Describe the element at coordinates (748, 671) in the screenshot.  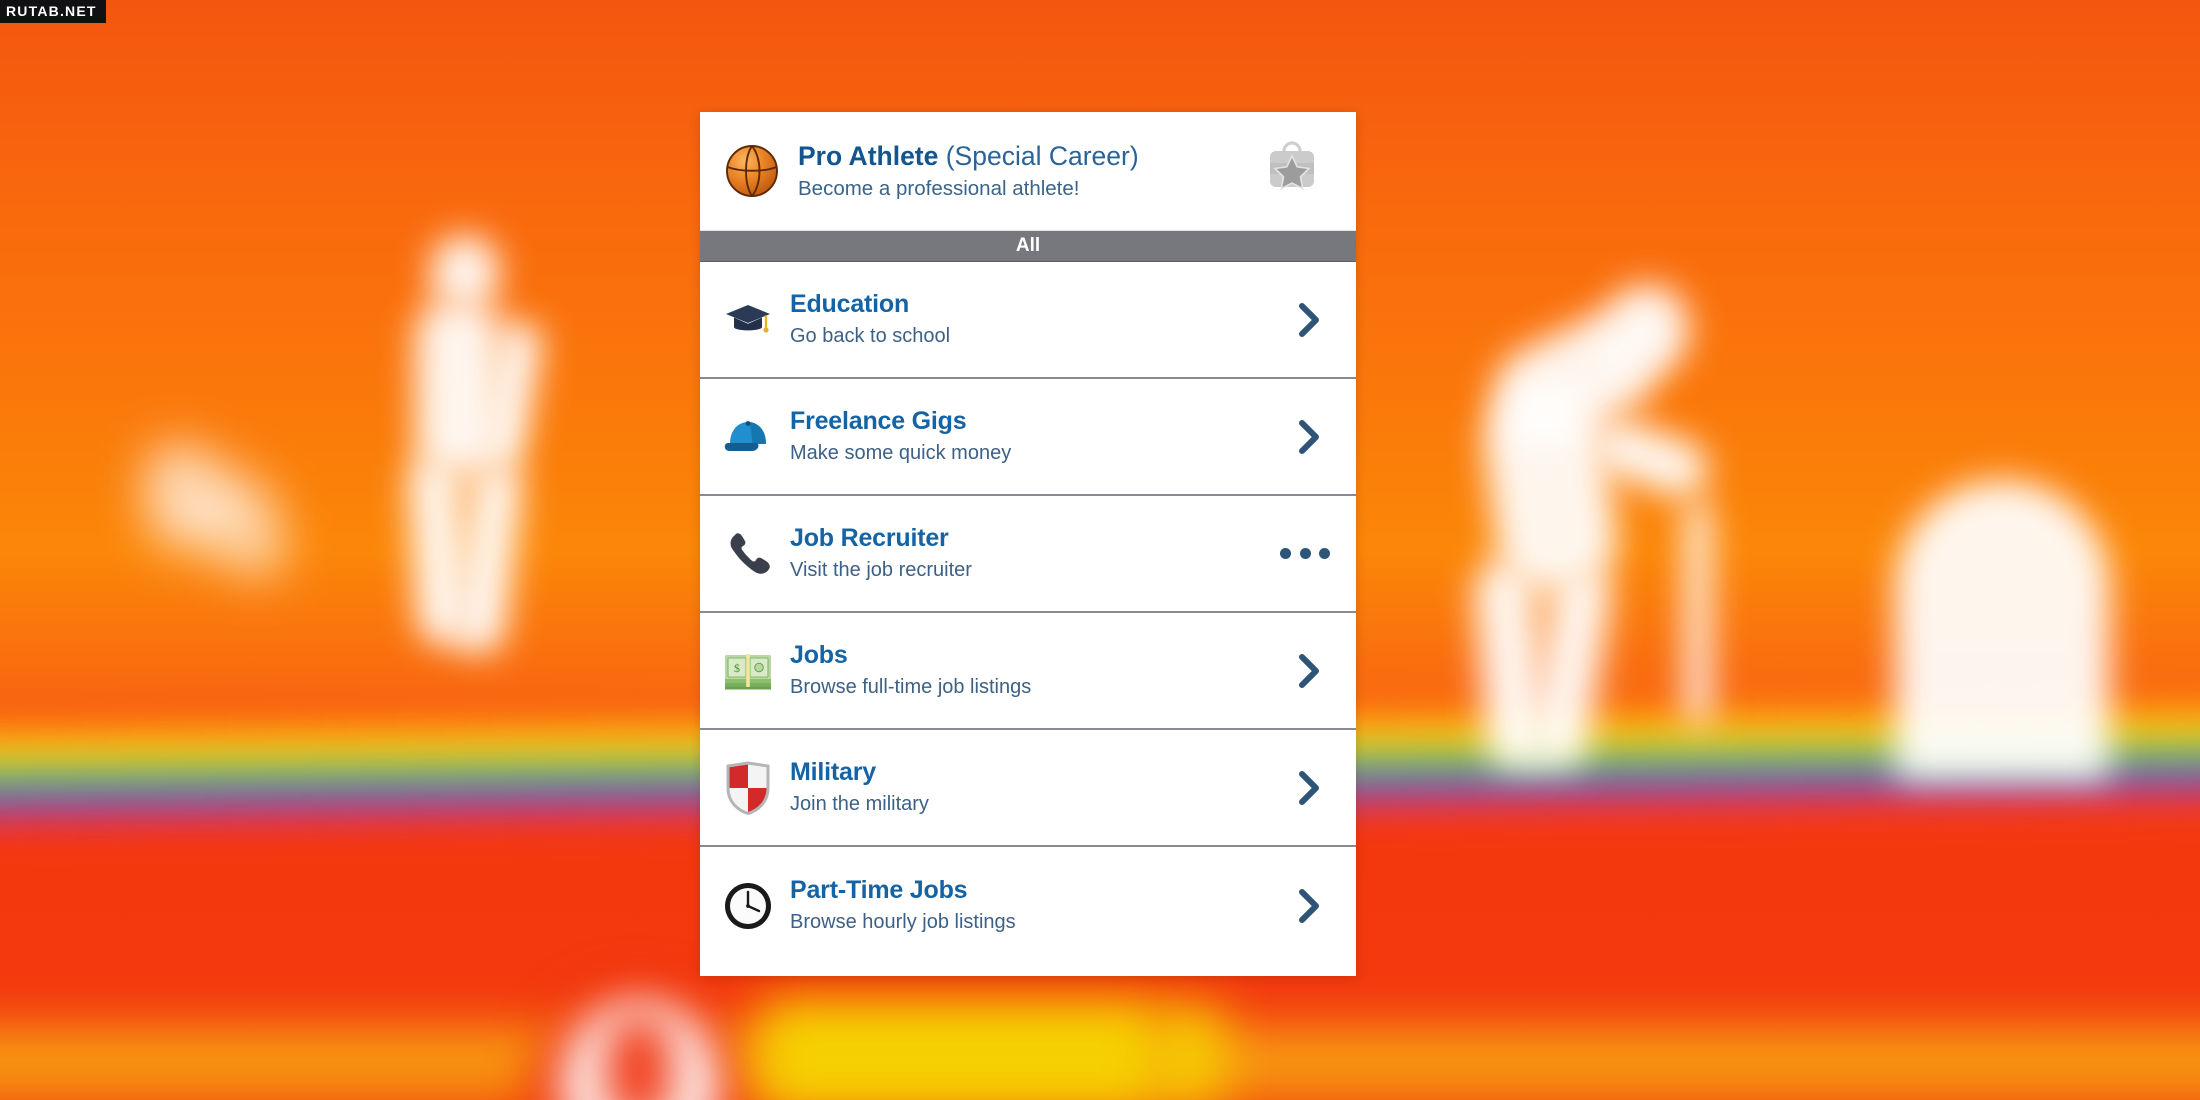
I see `money-stack-icon: $` at that location.